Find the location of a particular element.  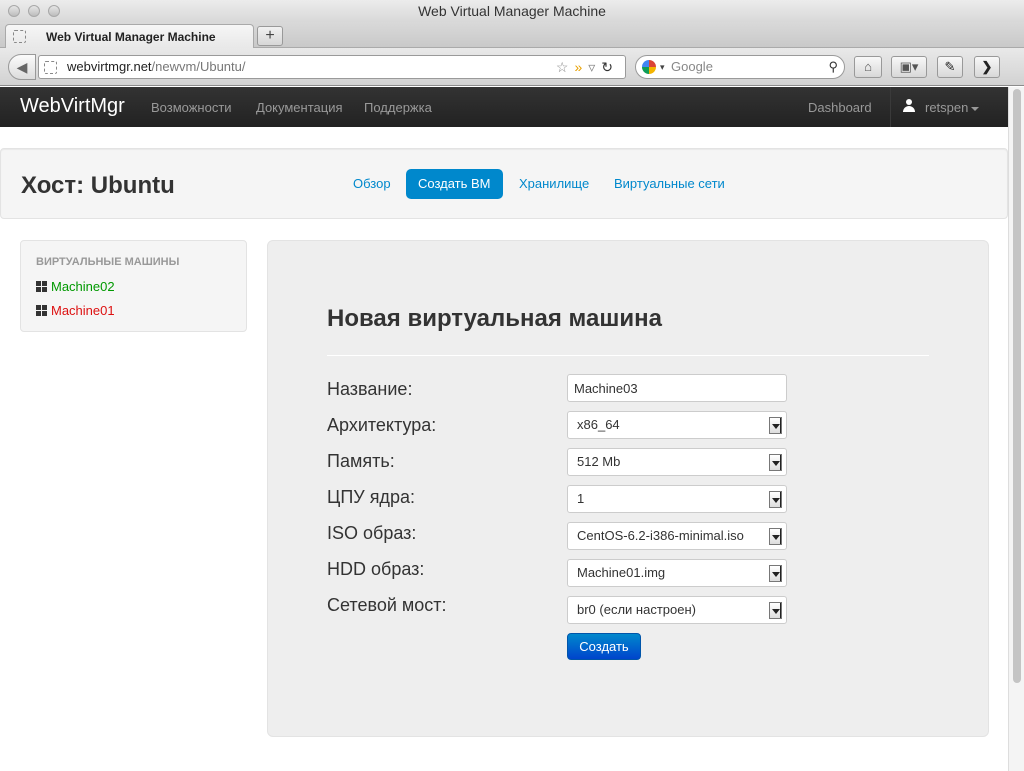

bridge-value: br0 (если настроен) is located at coordinates (636, 609).